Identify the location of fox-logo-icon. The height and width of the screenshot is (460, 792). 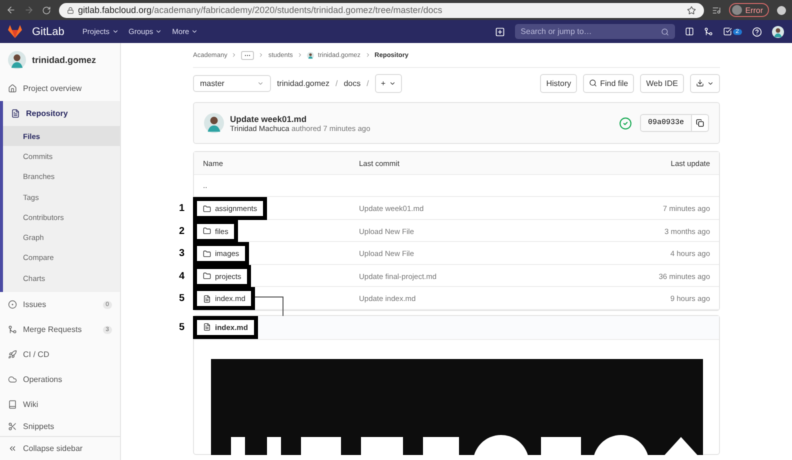
(15, 31).